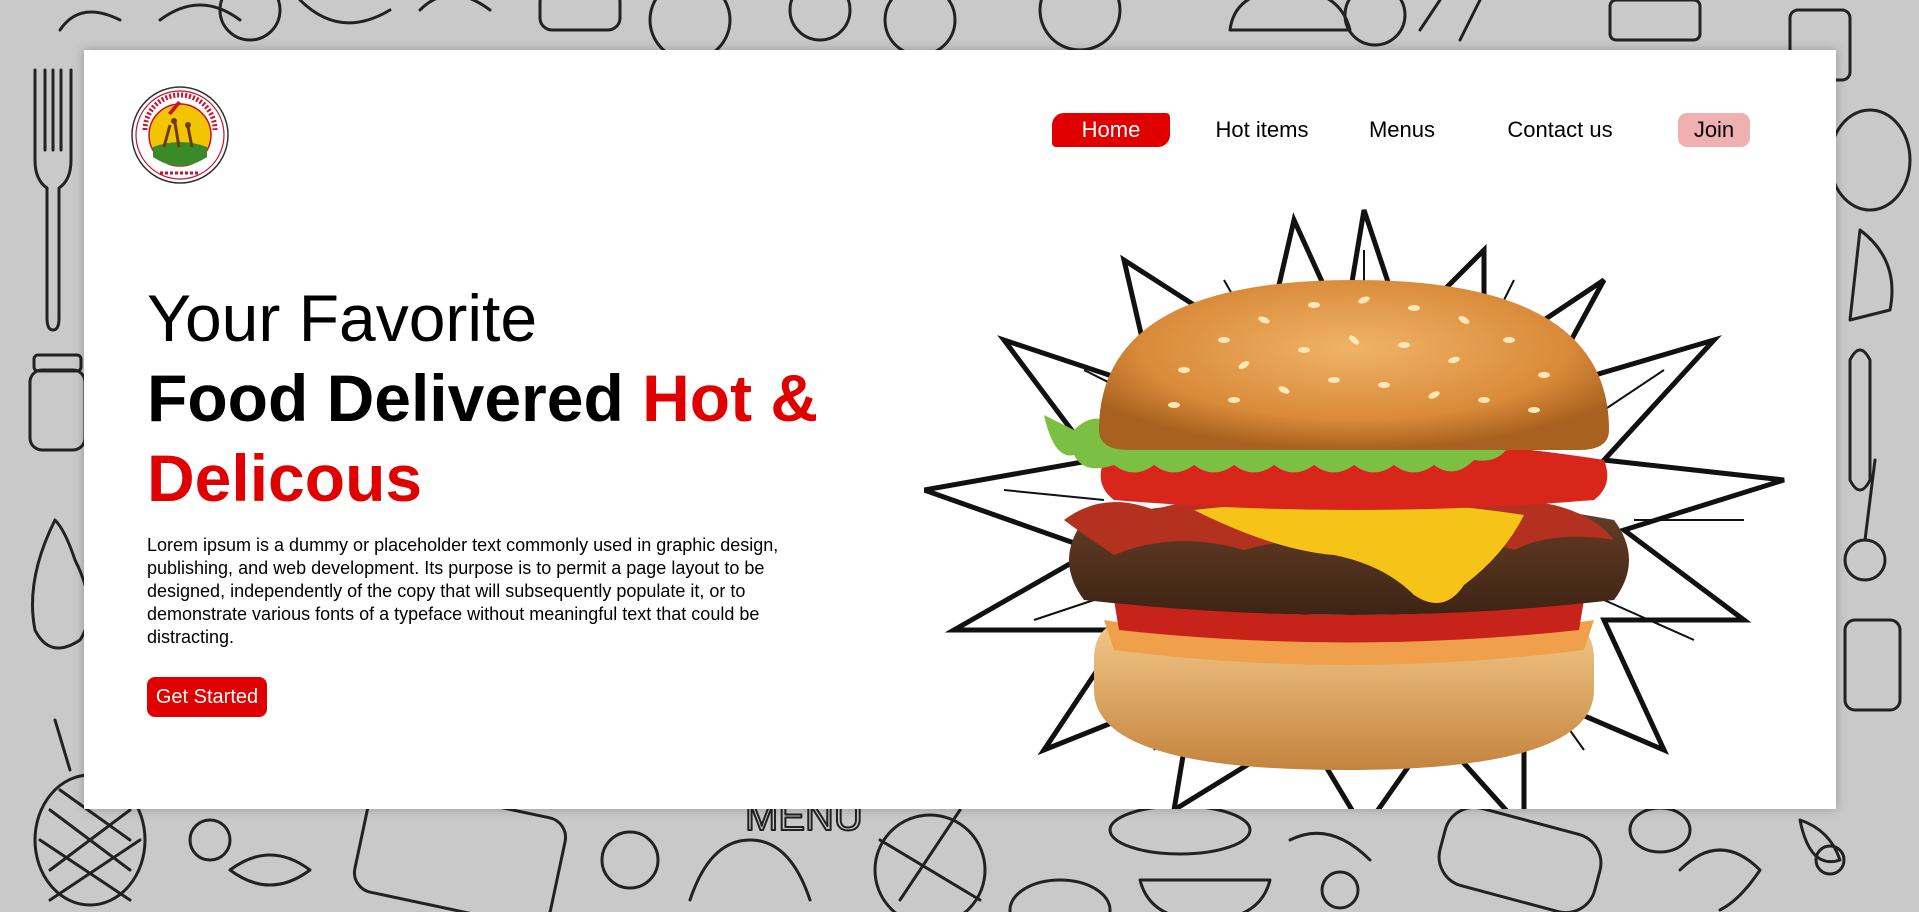 The width and height of the screenshot is (1919, 912). What do you see at coordinates (207, 697) in the screenshot?
I see `get-started-button: Get Started` at bounding box center [207, 697].